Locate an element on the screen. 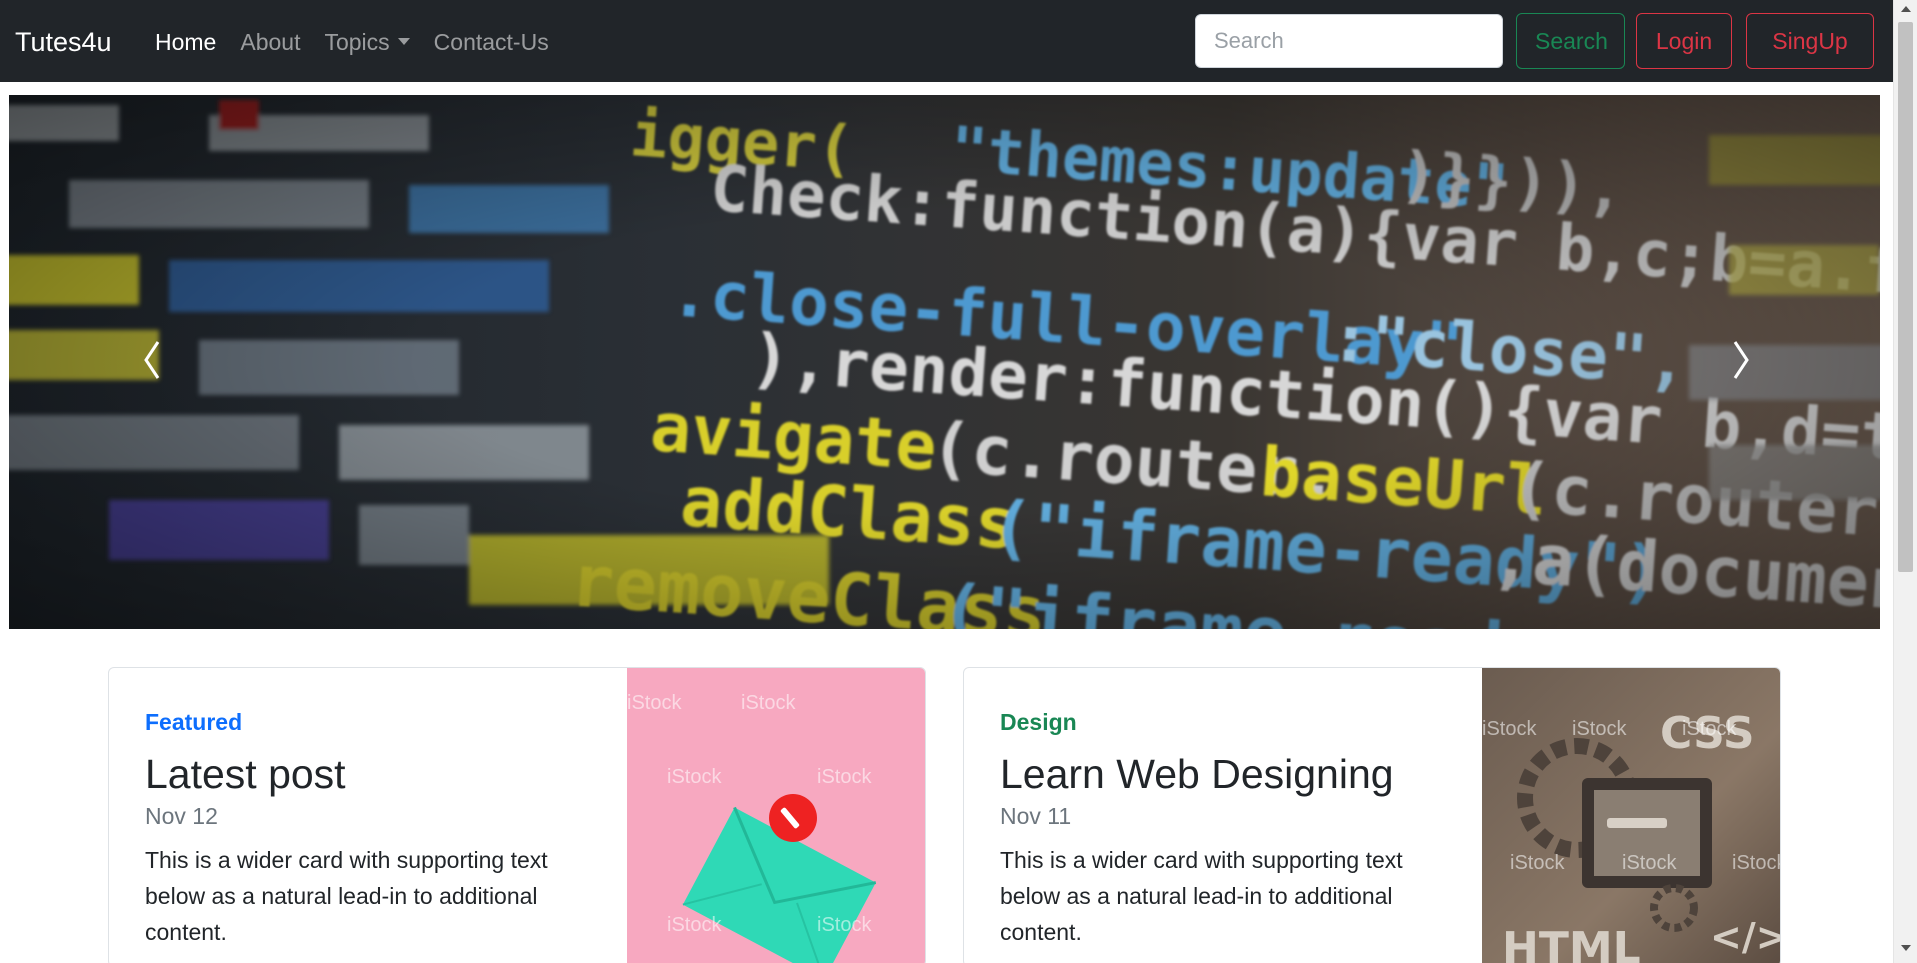  card-date: Nov 11 is located at coordinates (1036, 816).